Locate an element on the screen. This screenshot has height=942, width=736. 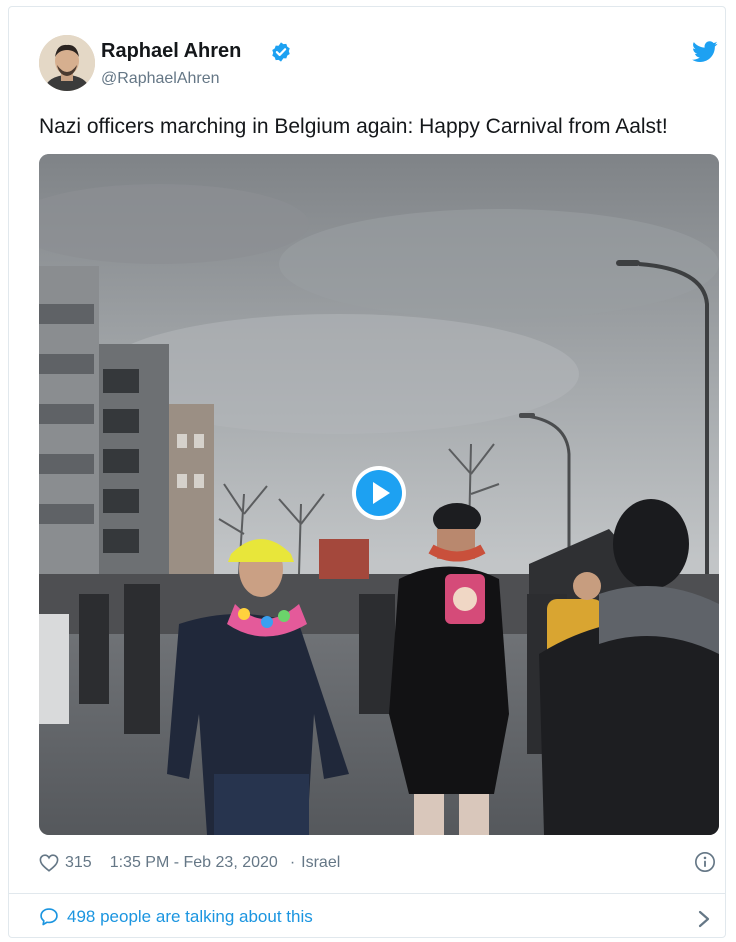
verified-badge-icon is located at coordinates (281, 52).